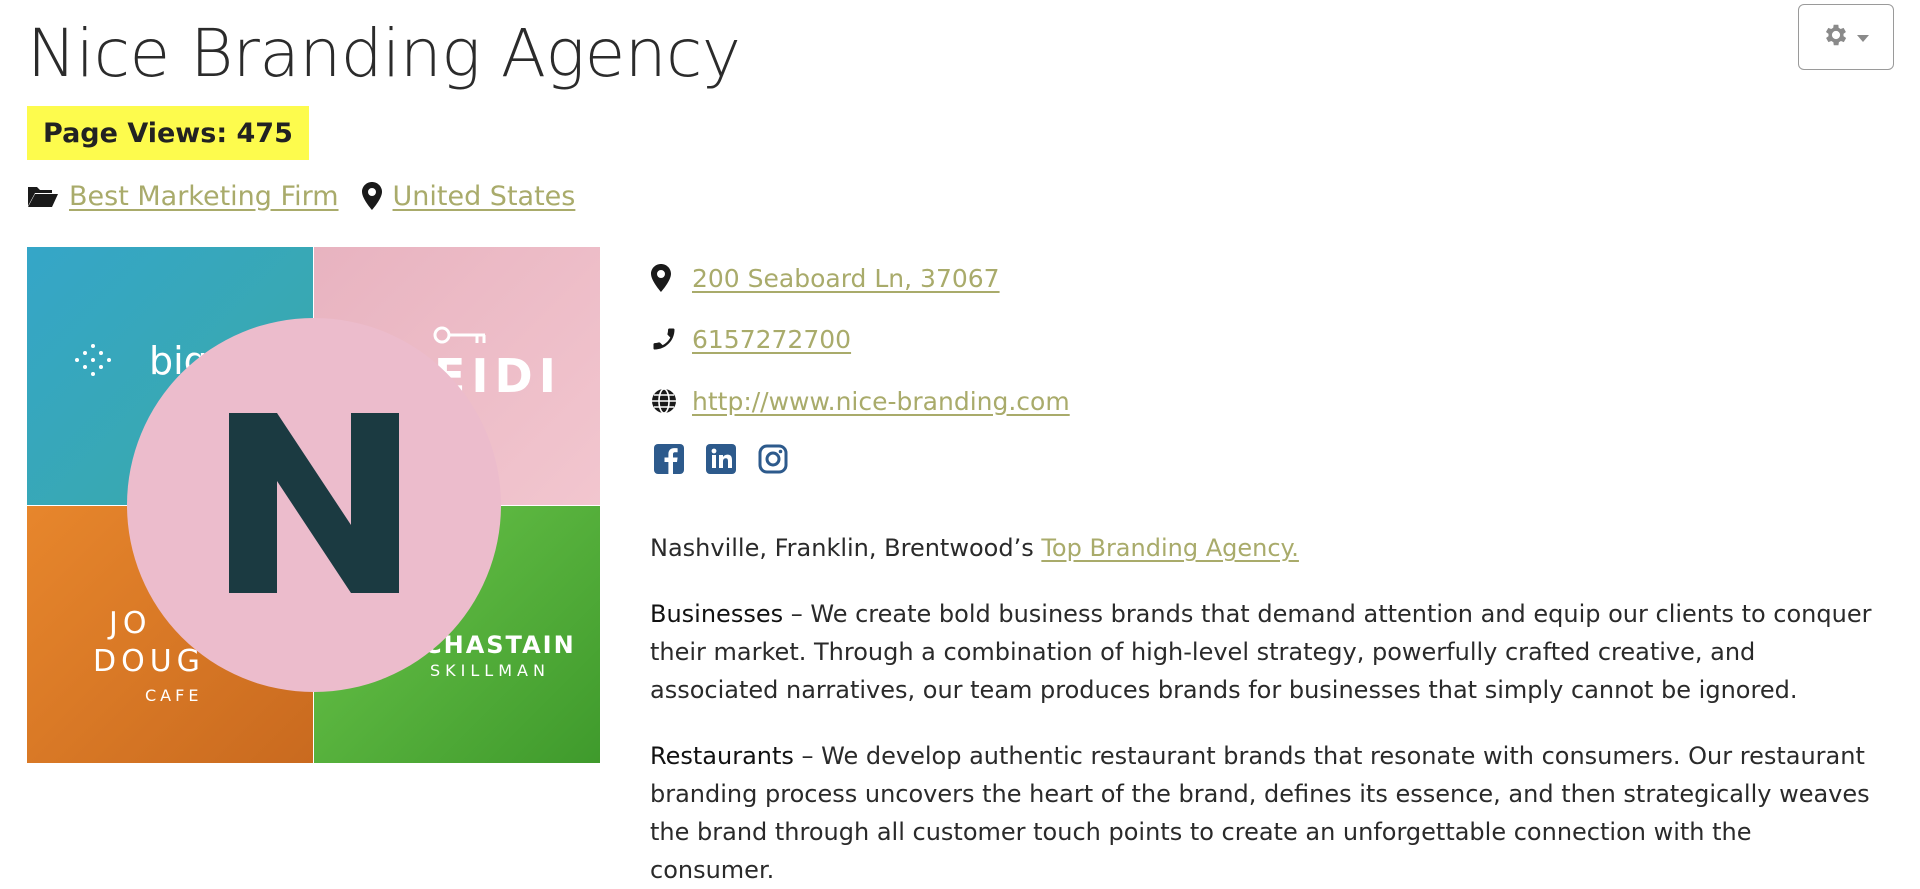 This screenshot has height=889, width=1920. Describe the element at coordinates (846, 278) in the screenshot. I see `address-link: 200 Seaboard Ln, 37067` at that location.